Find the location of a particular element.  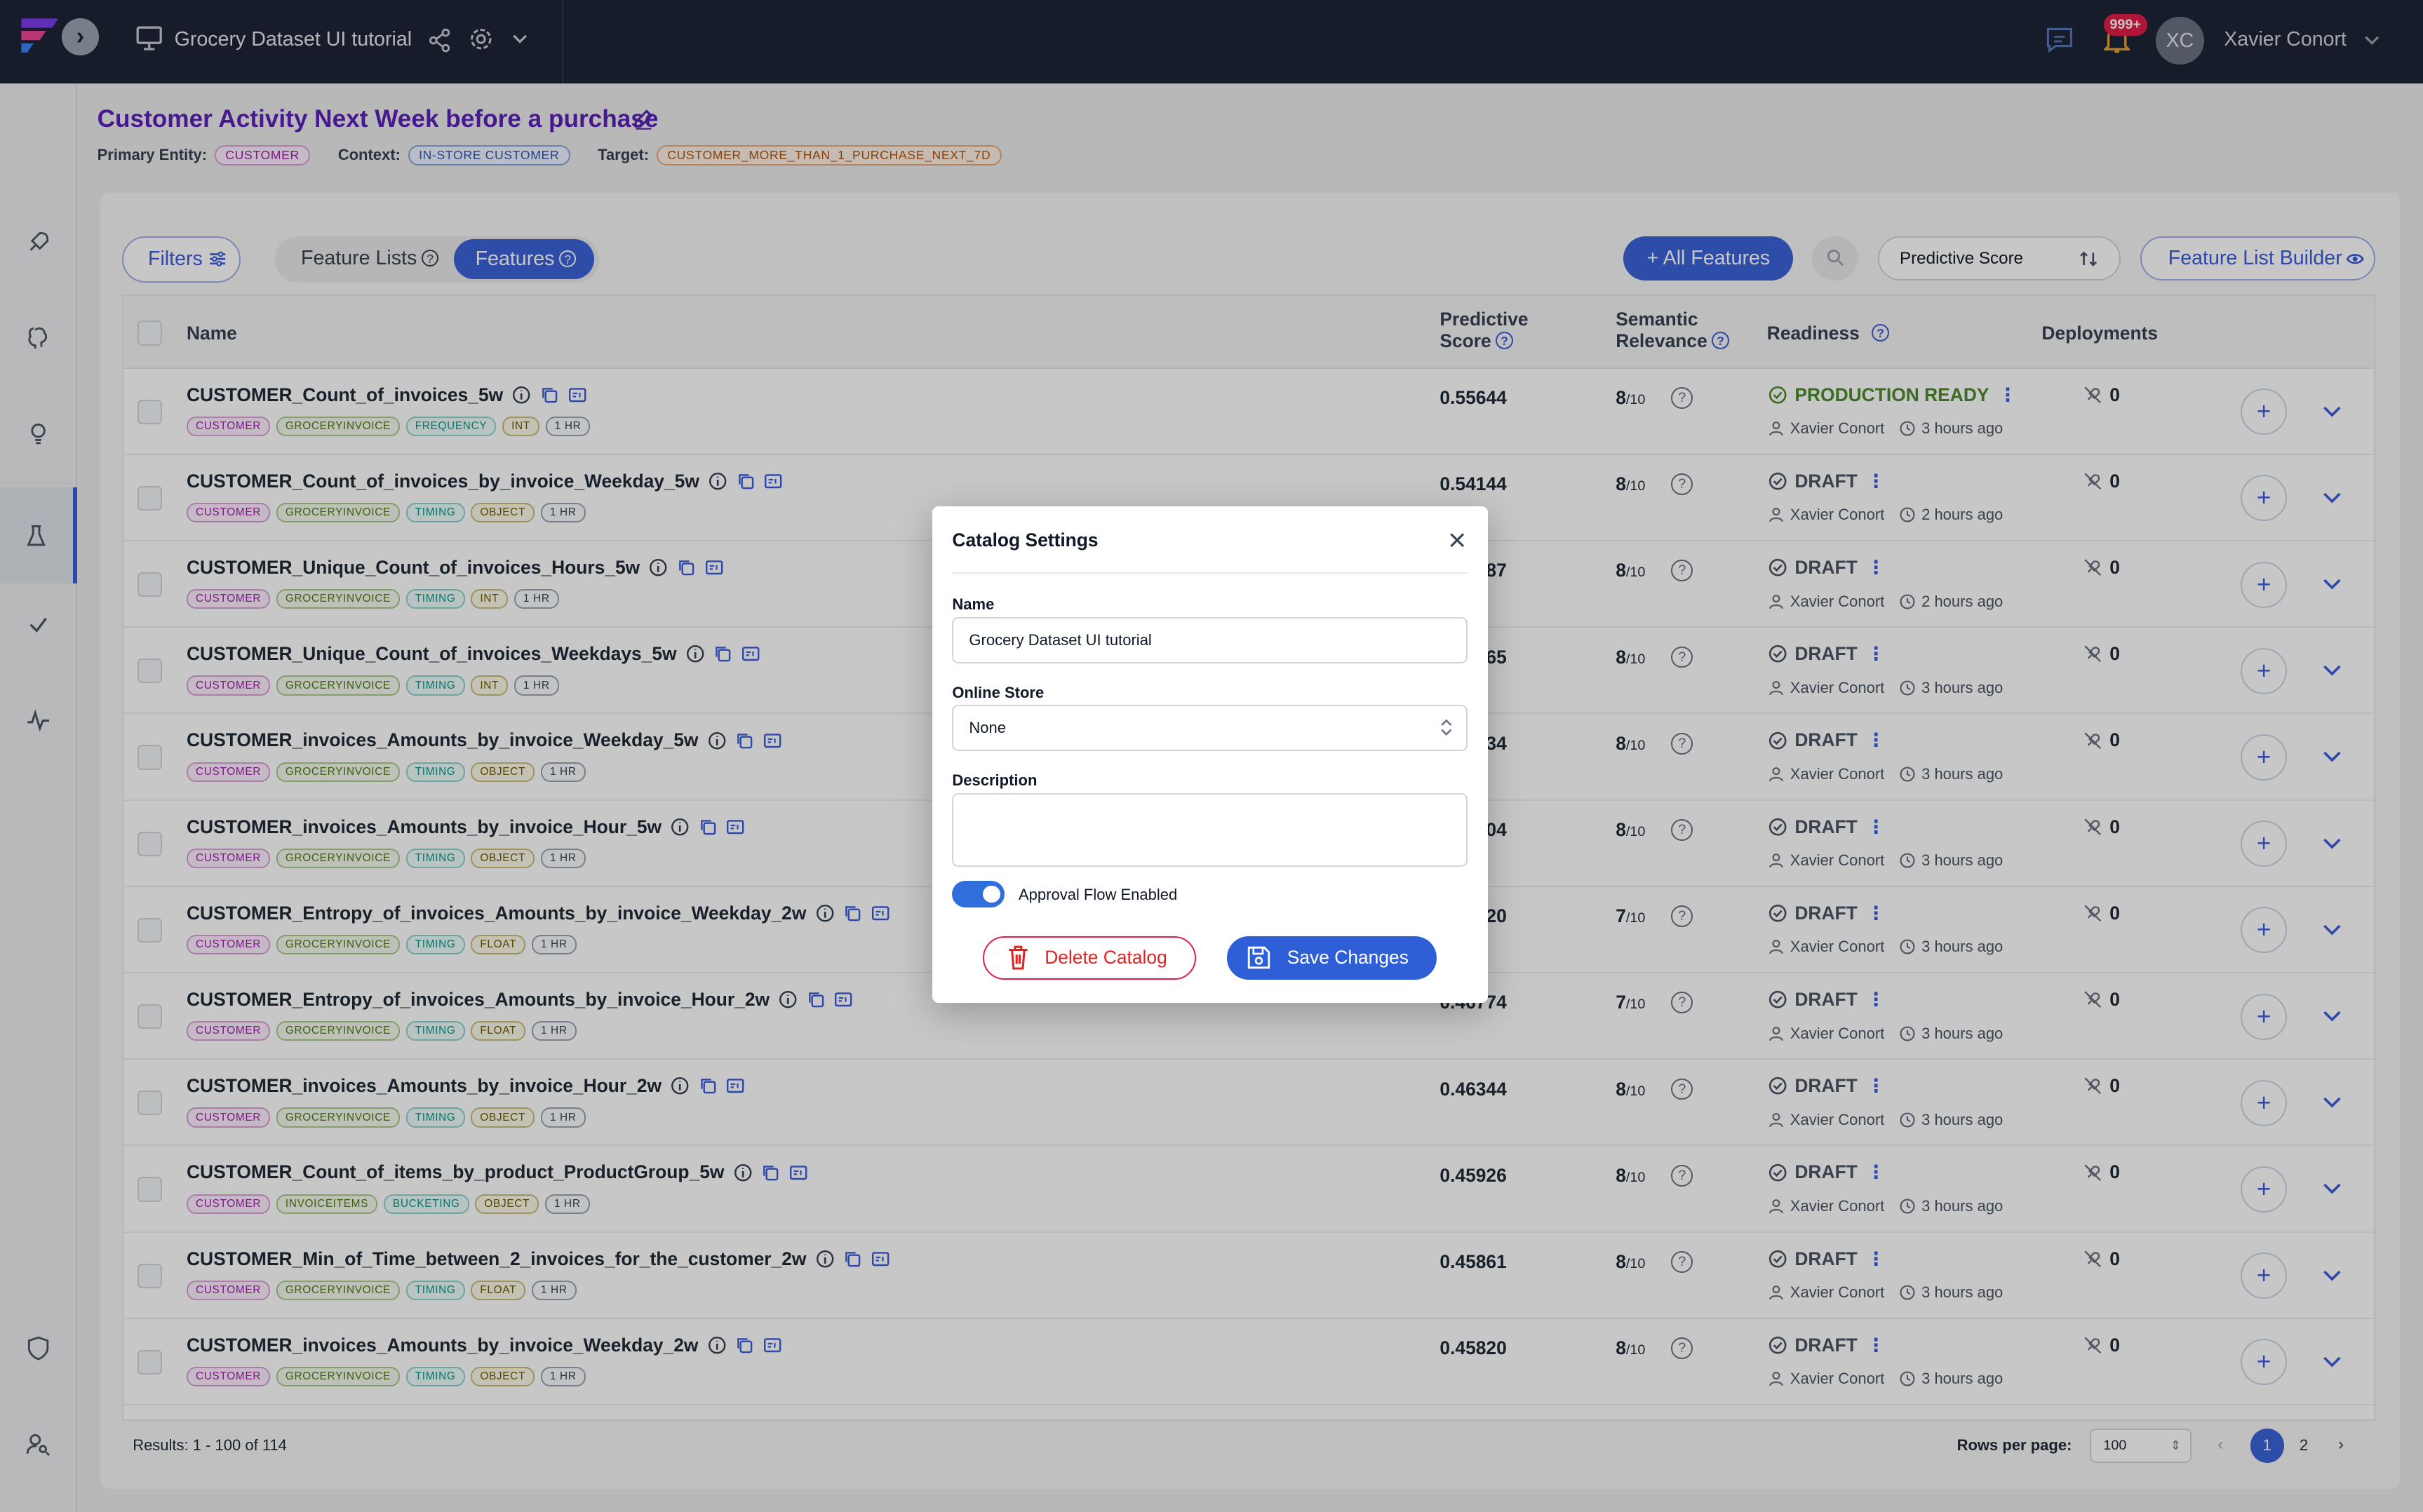

trash-icon is located at coordinates (1018, 958).